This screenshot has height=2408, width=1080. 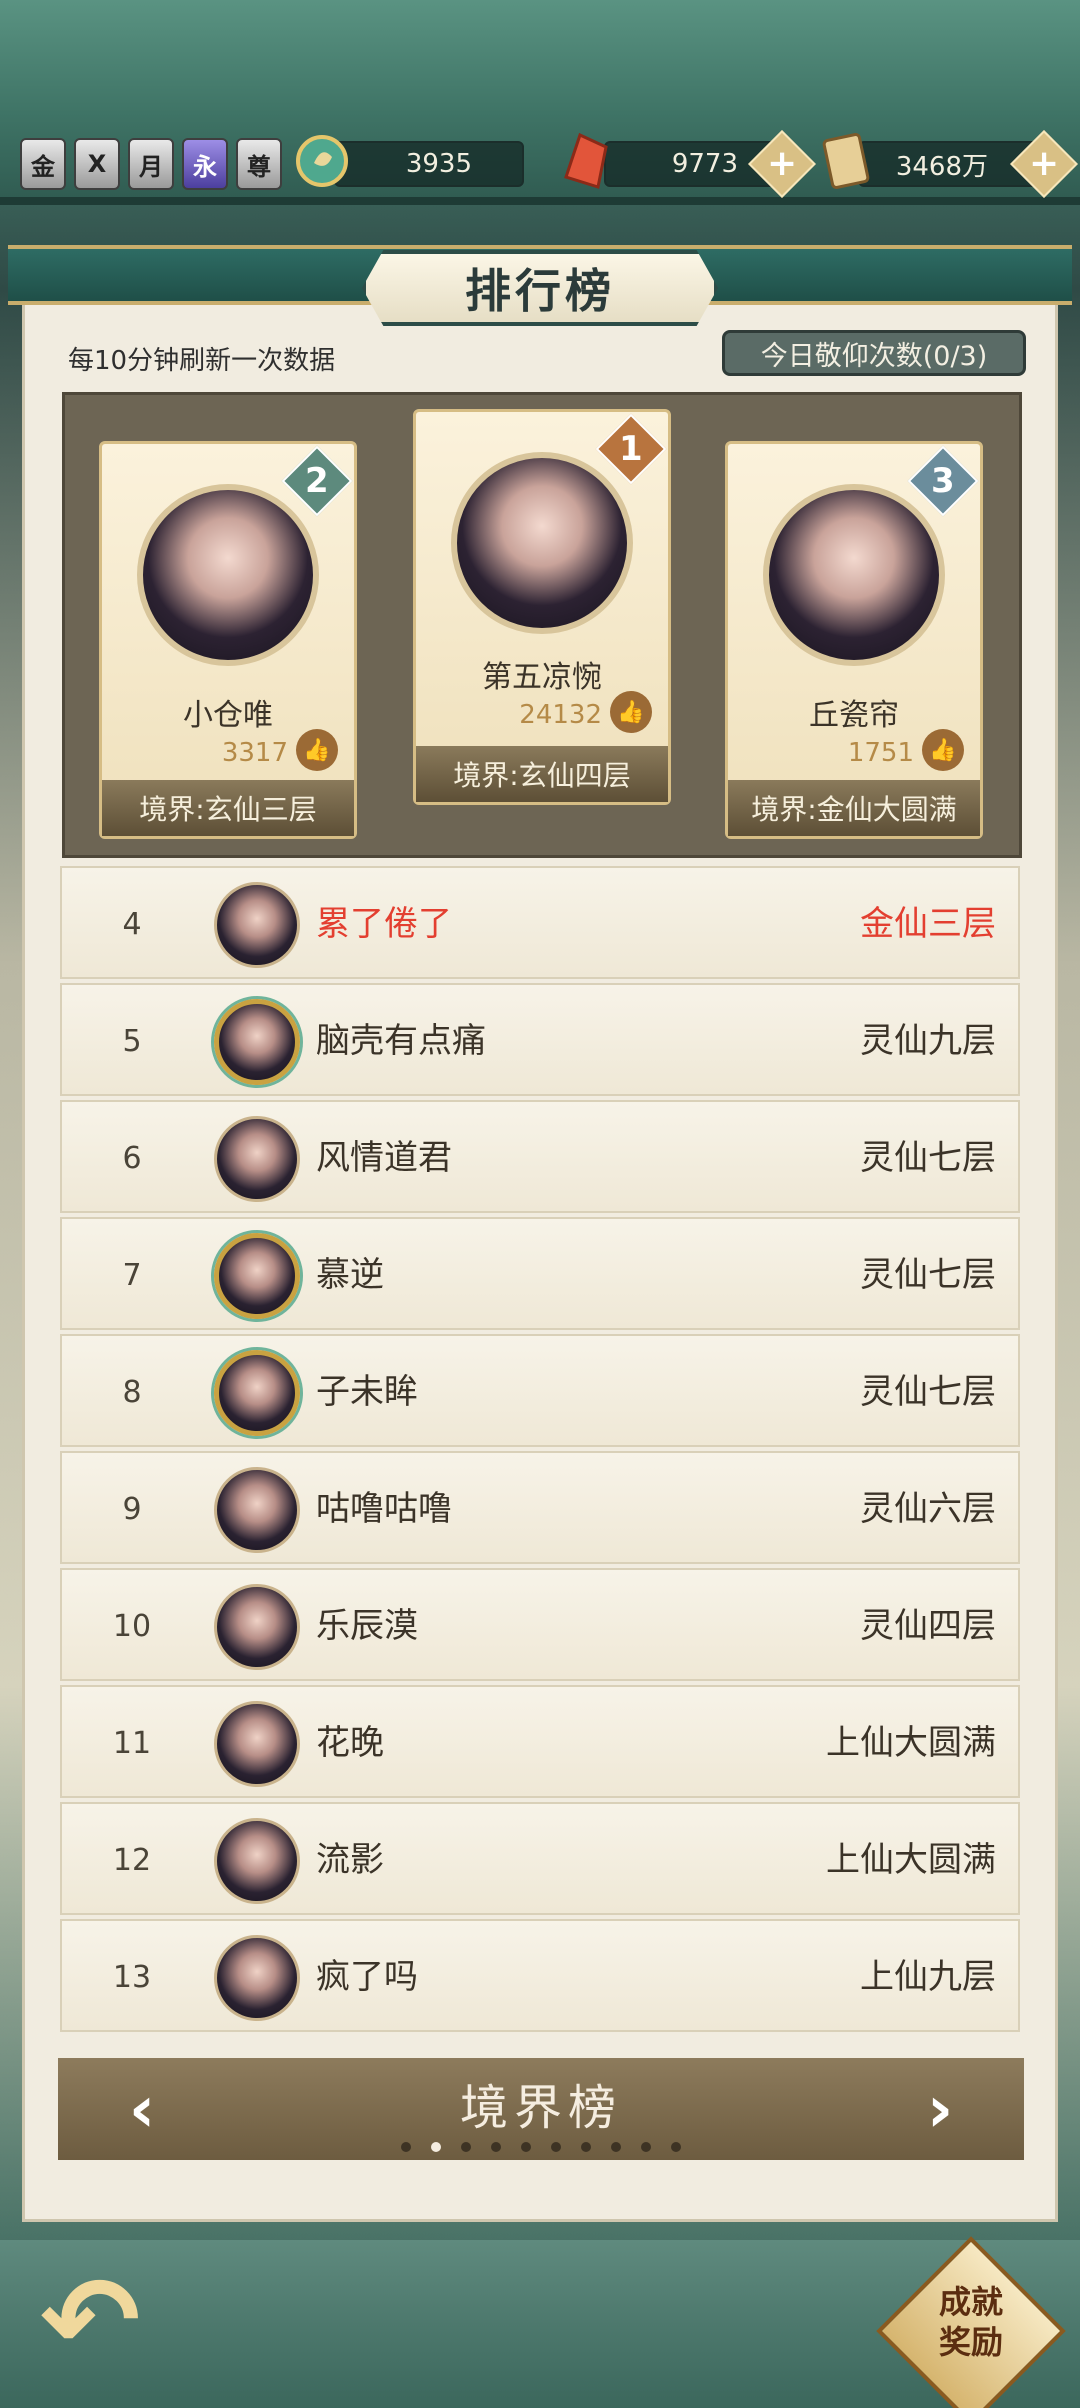 I want to click on row-rank: 13, so click(x=132, y=1977).